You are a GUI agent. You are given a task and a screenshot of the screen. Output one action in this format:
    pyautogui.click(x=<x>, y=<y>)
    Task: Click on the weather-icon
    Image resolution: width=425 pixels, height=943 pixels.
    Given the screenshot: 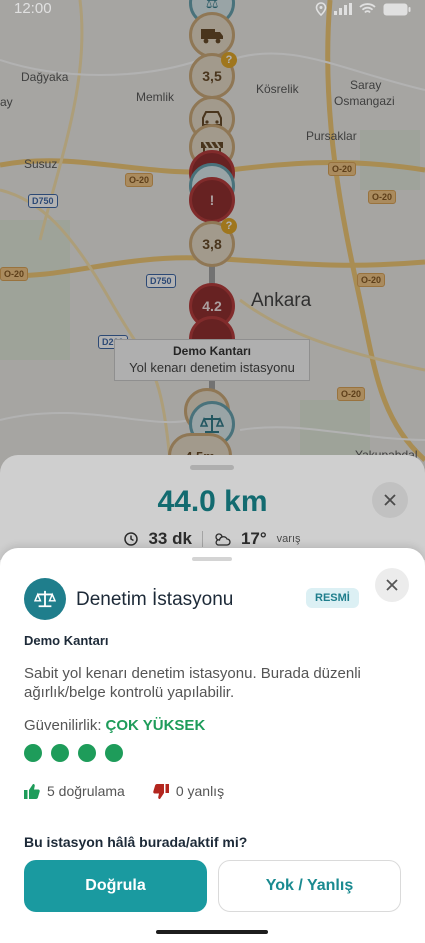 What is the action you would take?
    pyautogui.click(x=223, y=539)
    